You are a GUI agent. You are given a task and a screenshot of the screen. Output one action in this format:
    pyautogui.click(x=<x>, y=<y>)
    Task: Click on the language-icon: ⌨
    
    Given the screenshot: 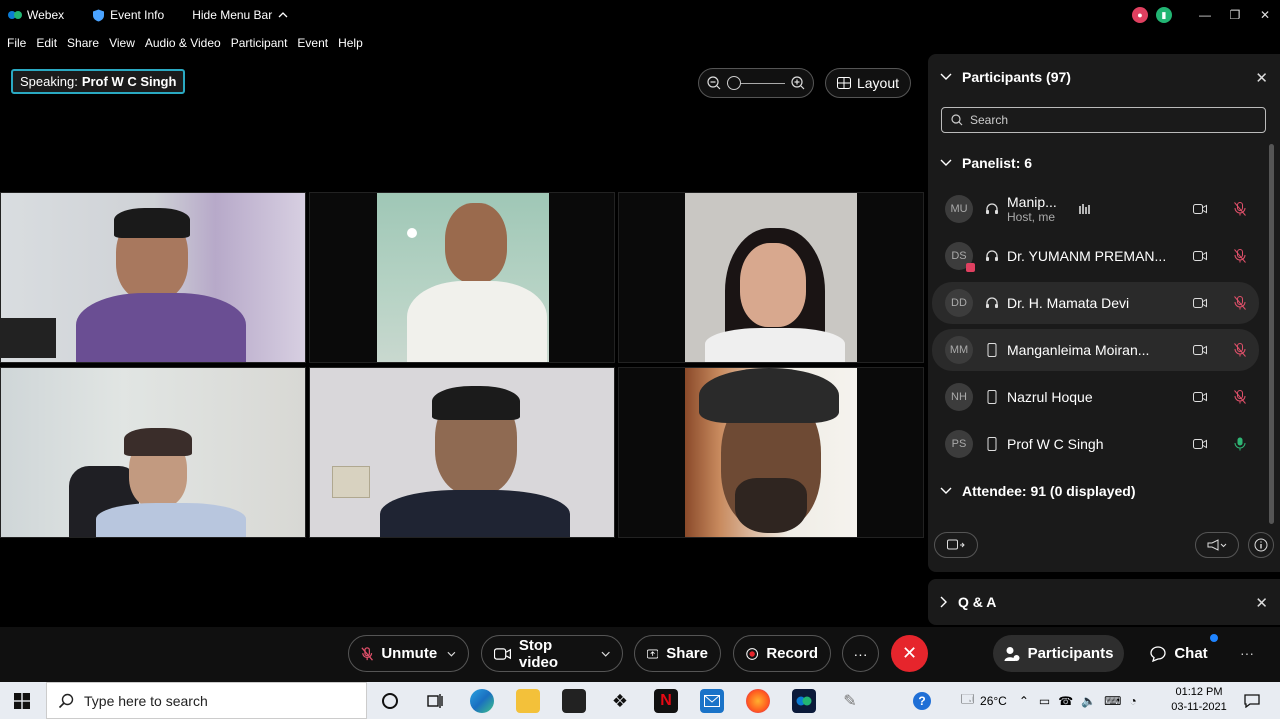 What is the action you would take?
    pyautogui.click(x=1112, y=701)
    